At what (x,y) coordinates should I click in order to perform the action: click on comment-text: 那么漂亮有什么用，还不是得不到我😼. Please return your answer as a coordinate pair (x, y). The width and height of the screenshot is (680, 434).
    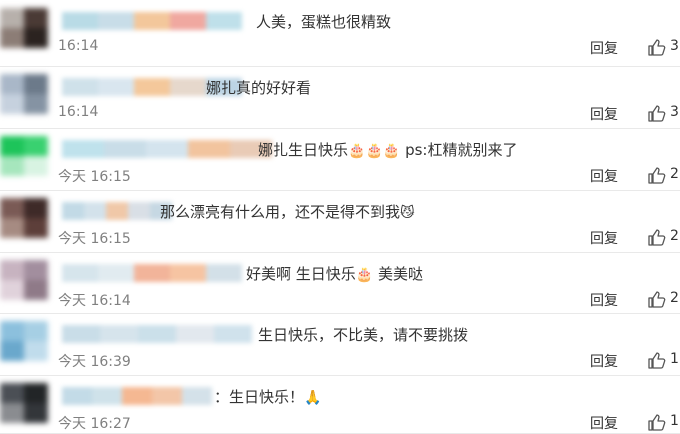
    Looking at the image, I should click on (287, 211).